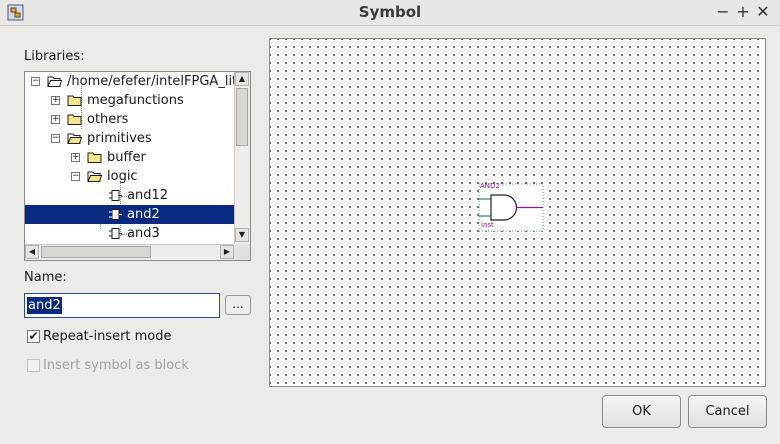 Image resolution: width=780 pixels, height=444 pixels. What do you see at coordinates (242, 235) in the screenshot?
I see `scroll-down-icon: ▼` at bounding box center [242, 235].